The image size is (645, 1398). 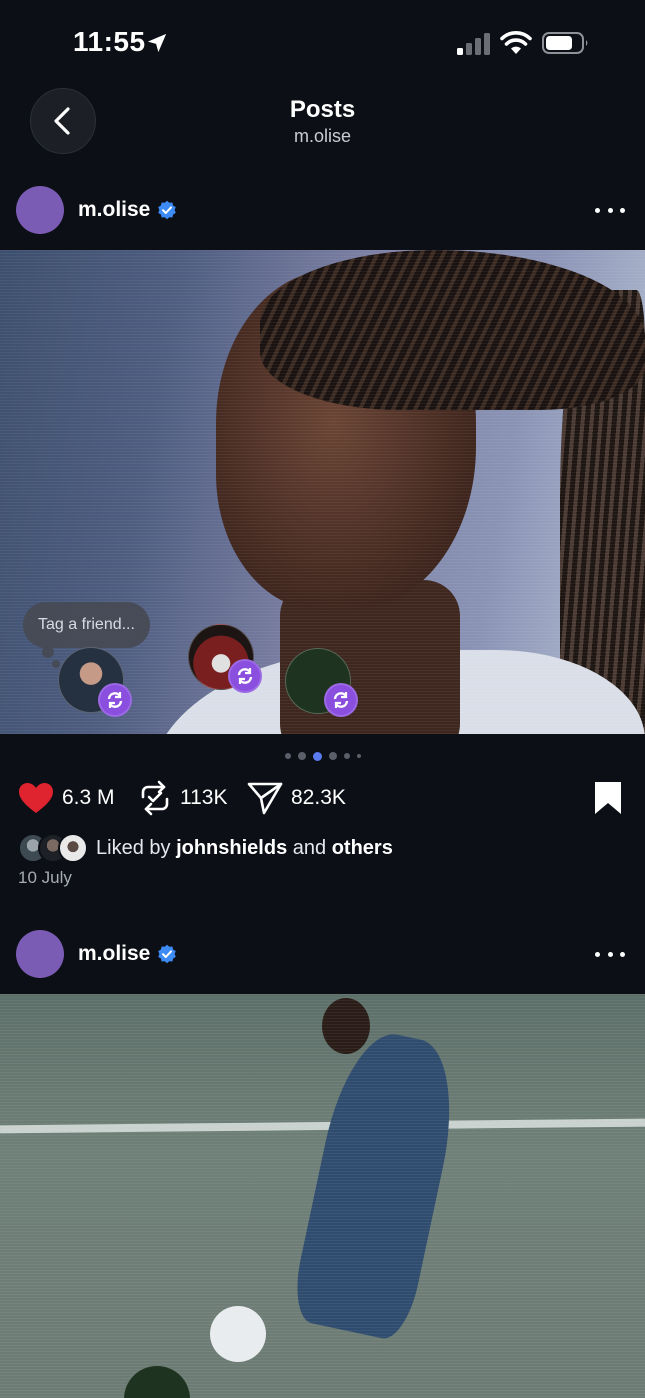 I want to click on status-bar: 11:55, so click(x=322, y=44).